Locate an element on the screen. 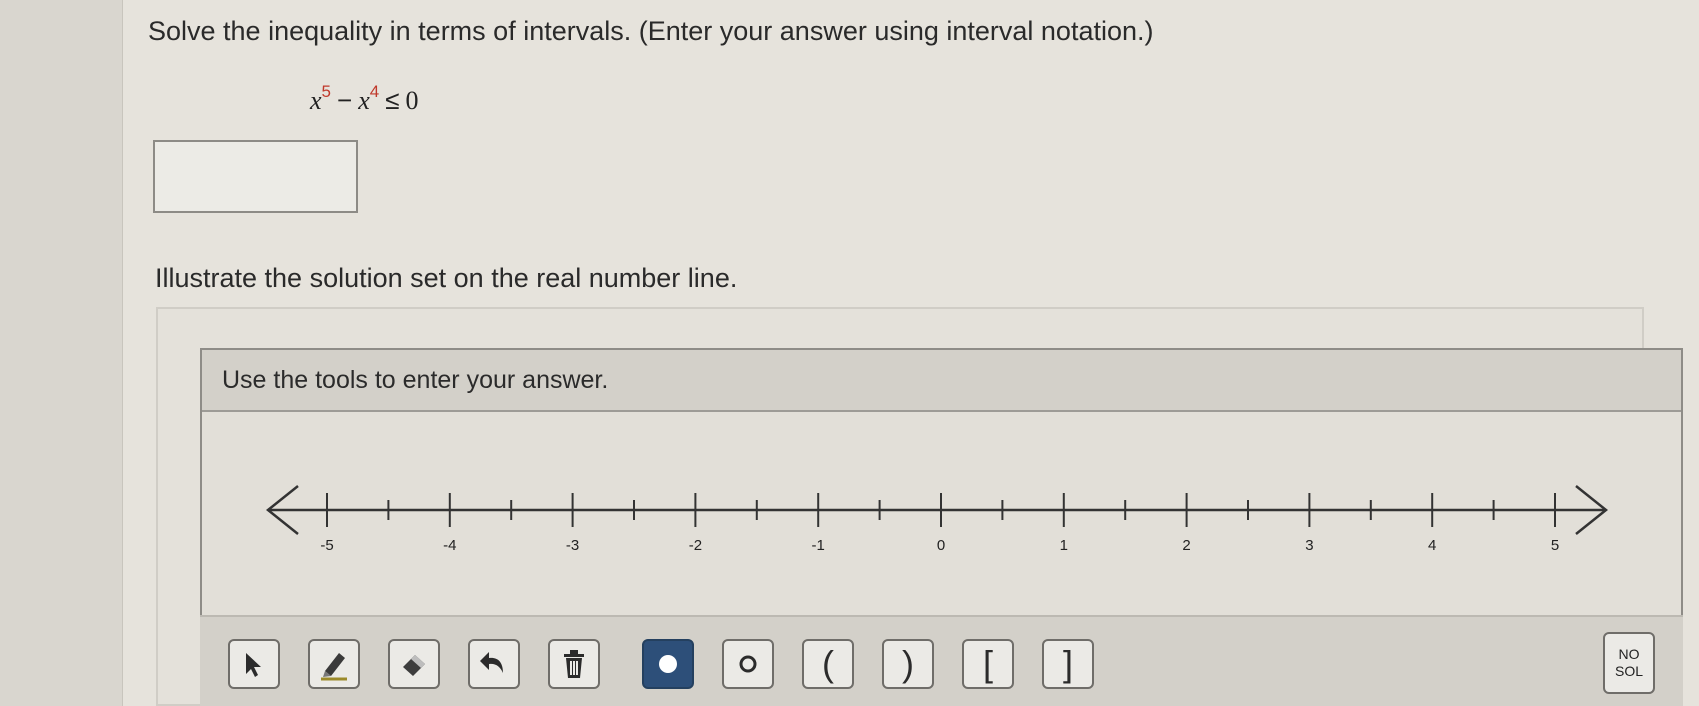 The height and width of the screenshot is (706, 1699). number-line-labels: -5 -4 -3 -2 -1 0 1 2 3 4 5 is located at coordinates (939, 545).